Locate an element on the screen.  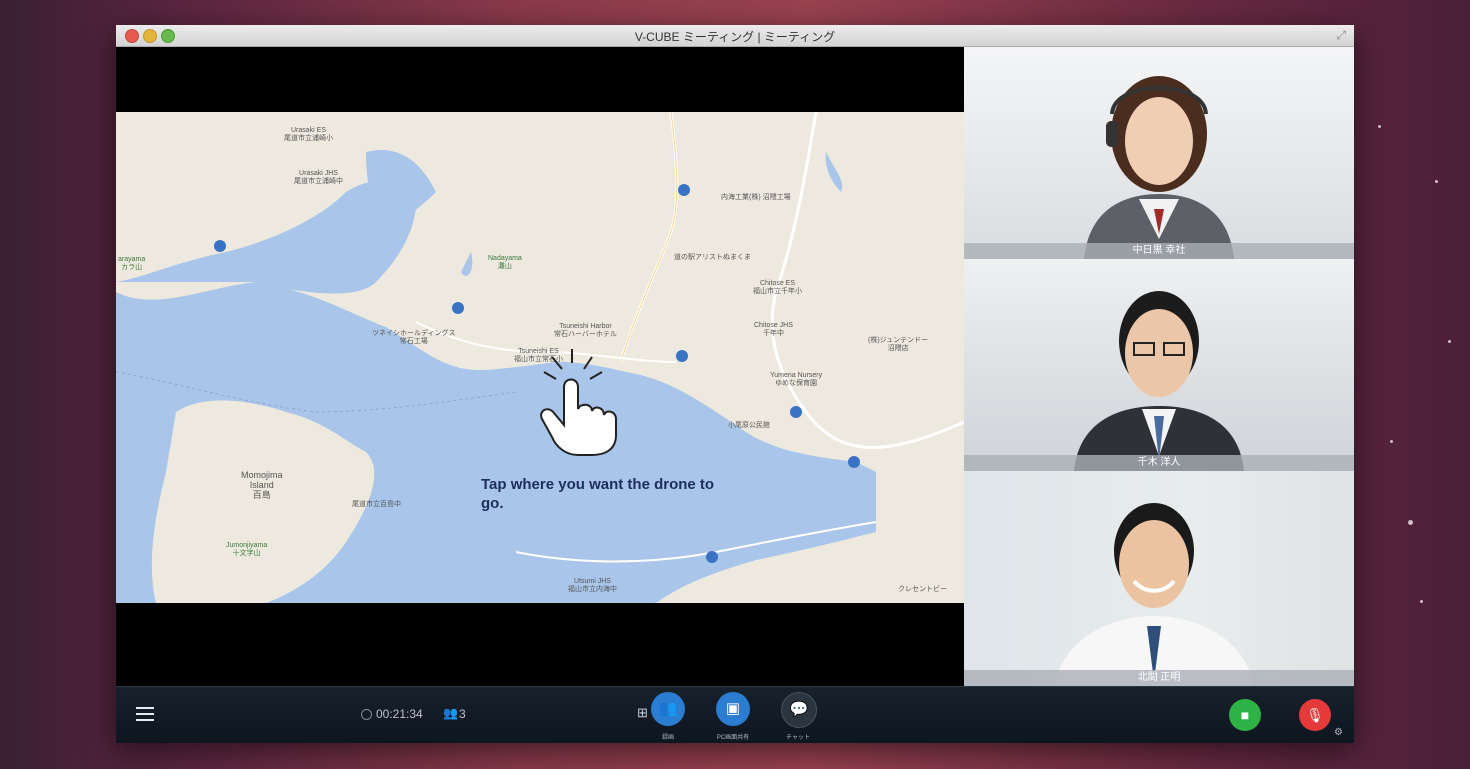
chat-icon: 💬 is located at coordinates (799, 709).